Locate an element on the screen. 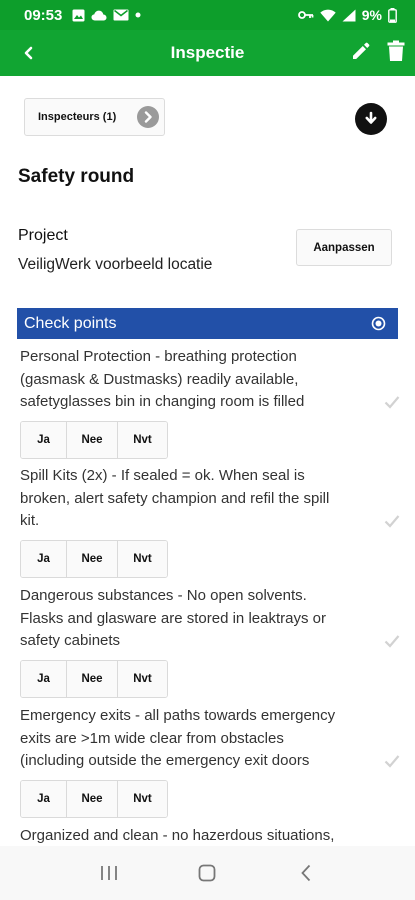 The image size is (415, 900). app-bar: Inspectie is located at coordinates (207, 53).